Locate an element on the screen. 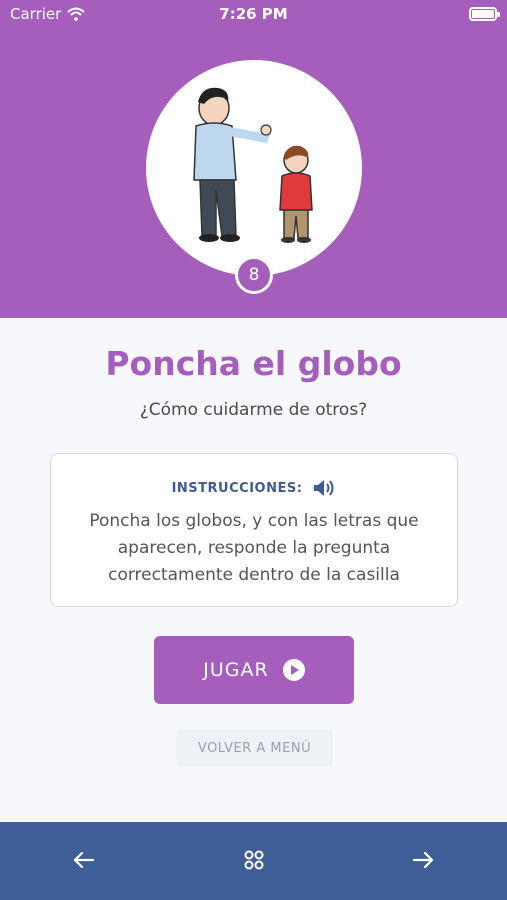 The height and width of the screenshot is (900, 507). instructions-header: INSTRUCCIONES: is located at coordinates (254, 488).